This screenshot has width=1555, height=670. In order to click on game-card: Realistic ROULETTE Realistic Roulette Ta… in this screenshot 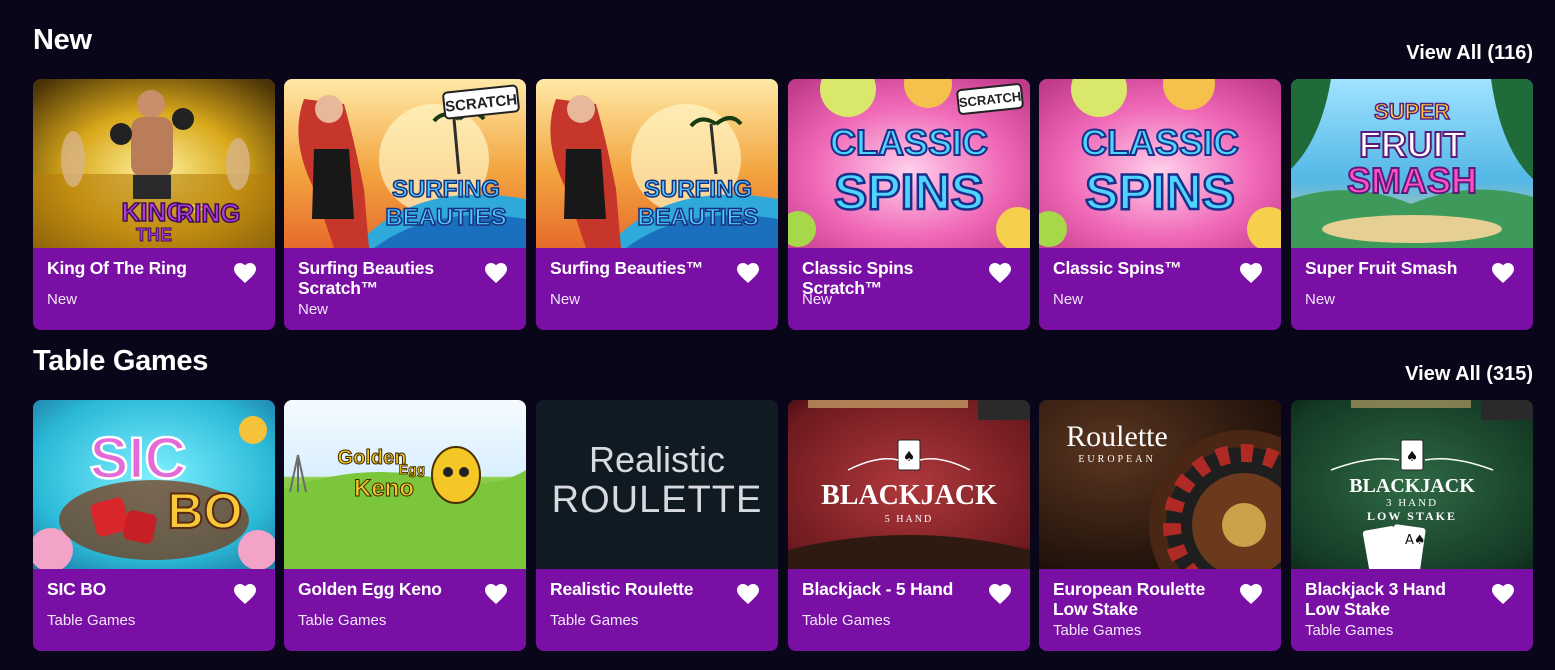, I will do `click(657, 525)`.